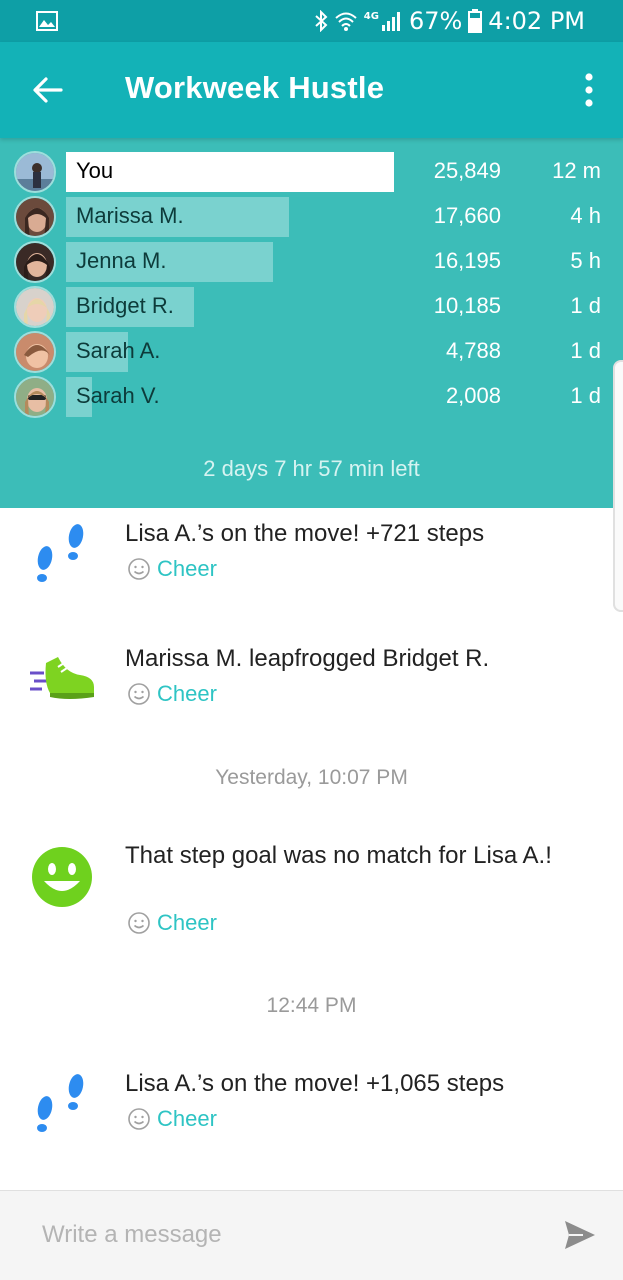 Image resolution: width=623 pixels, height=1280 pixels. What do you see at coordinates (282, 1235) in the screenshot?
I see `message-input` at bounding box center [282, 1235].